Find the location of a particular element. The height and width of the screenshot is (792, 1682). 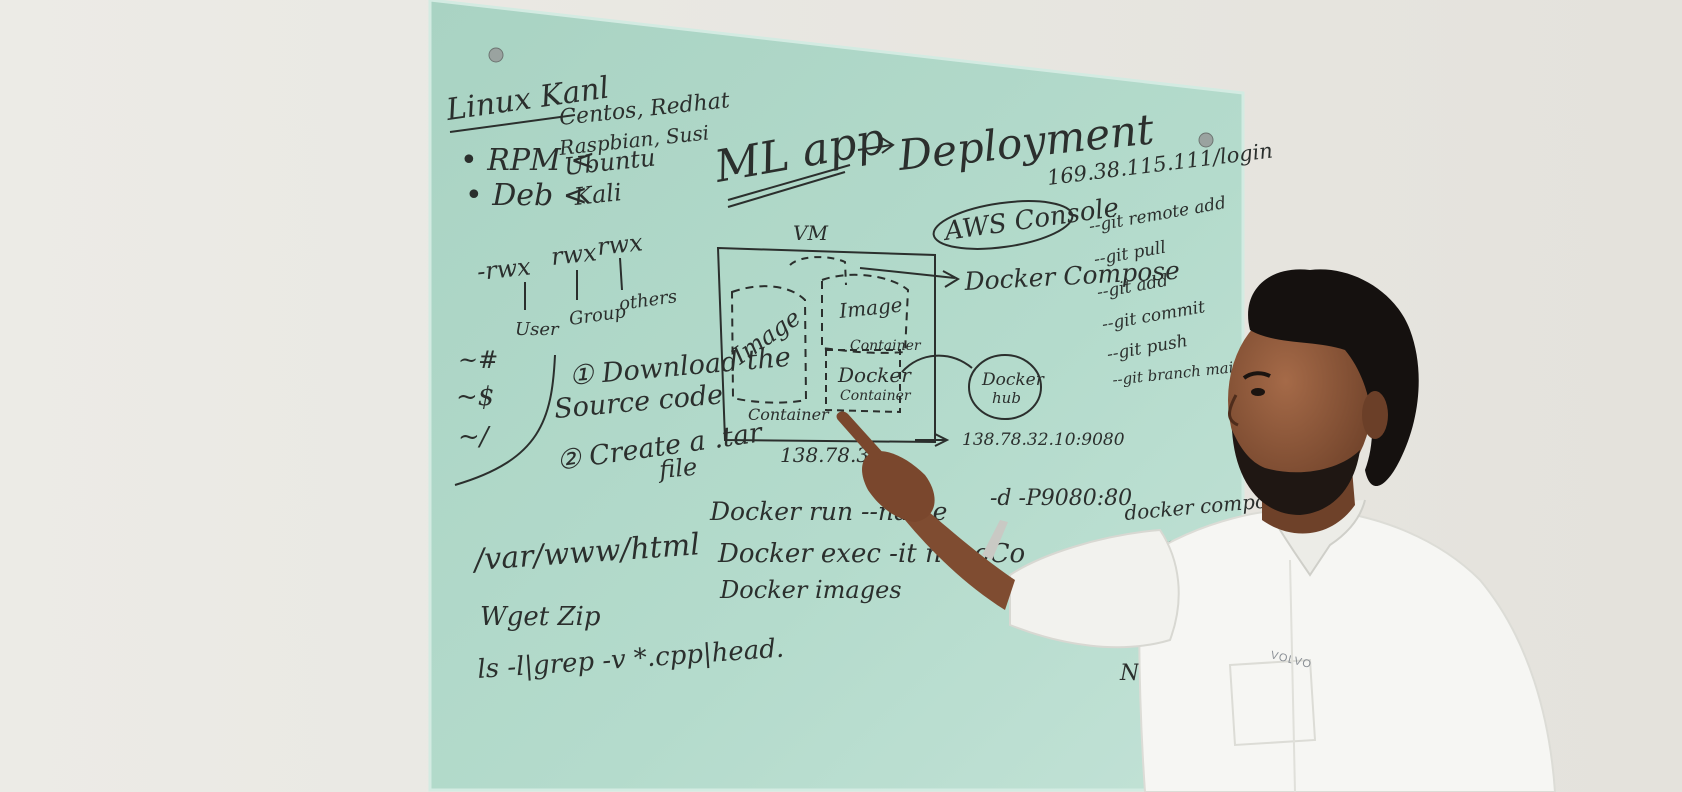

container-label-2: Container is located at coordinates (886, 346).